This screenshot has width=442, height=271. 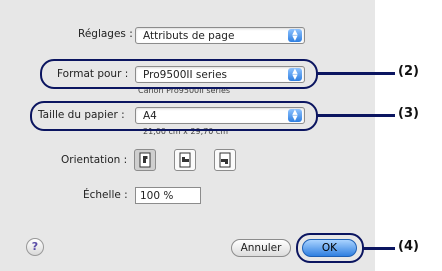 What do you see at coordinates (408, 246) in the screenshot?
I see `callout-ok-number: (4)` at bounding box center [408, 246].